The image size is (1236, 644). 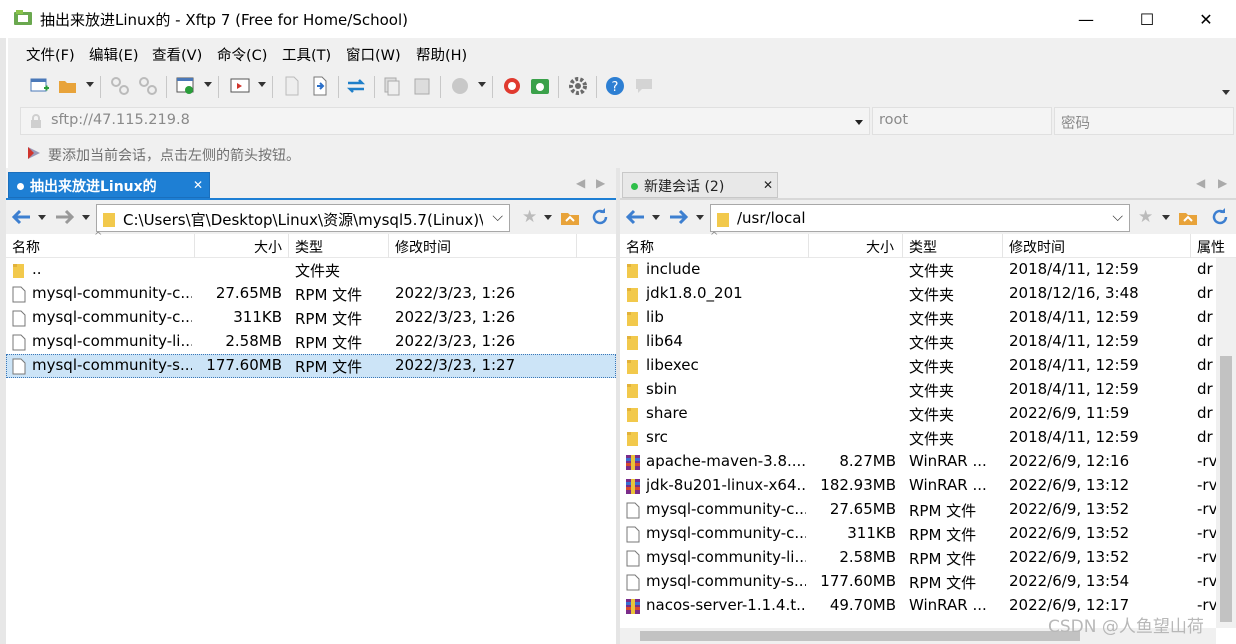 What do you see at coordinates (1086, 19) in the screenshot?
I see `minimize-button: —` at bounding box center [1086, 19].